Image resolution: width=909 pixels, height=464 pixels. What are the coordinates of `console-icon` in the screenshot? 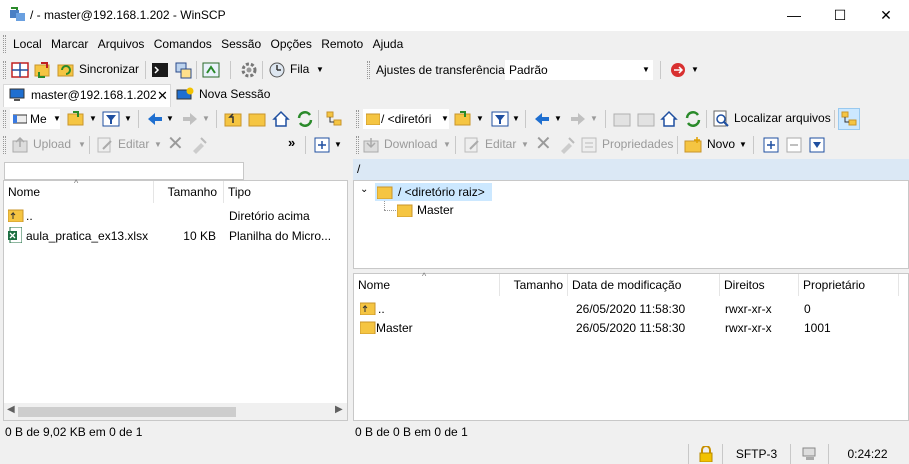 It's located at (160, 70).